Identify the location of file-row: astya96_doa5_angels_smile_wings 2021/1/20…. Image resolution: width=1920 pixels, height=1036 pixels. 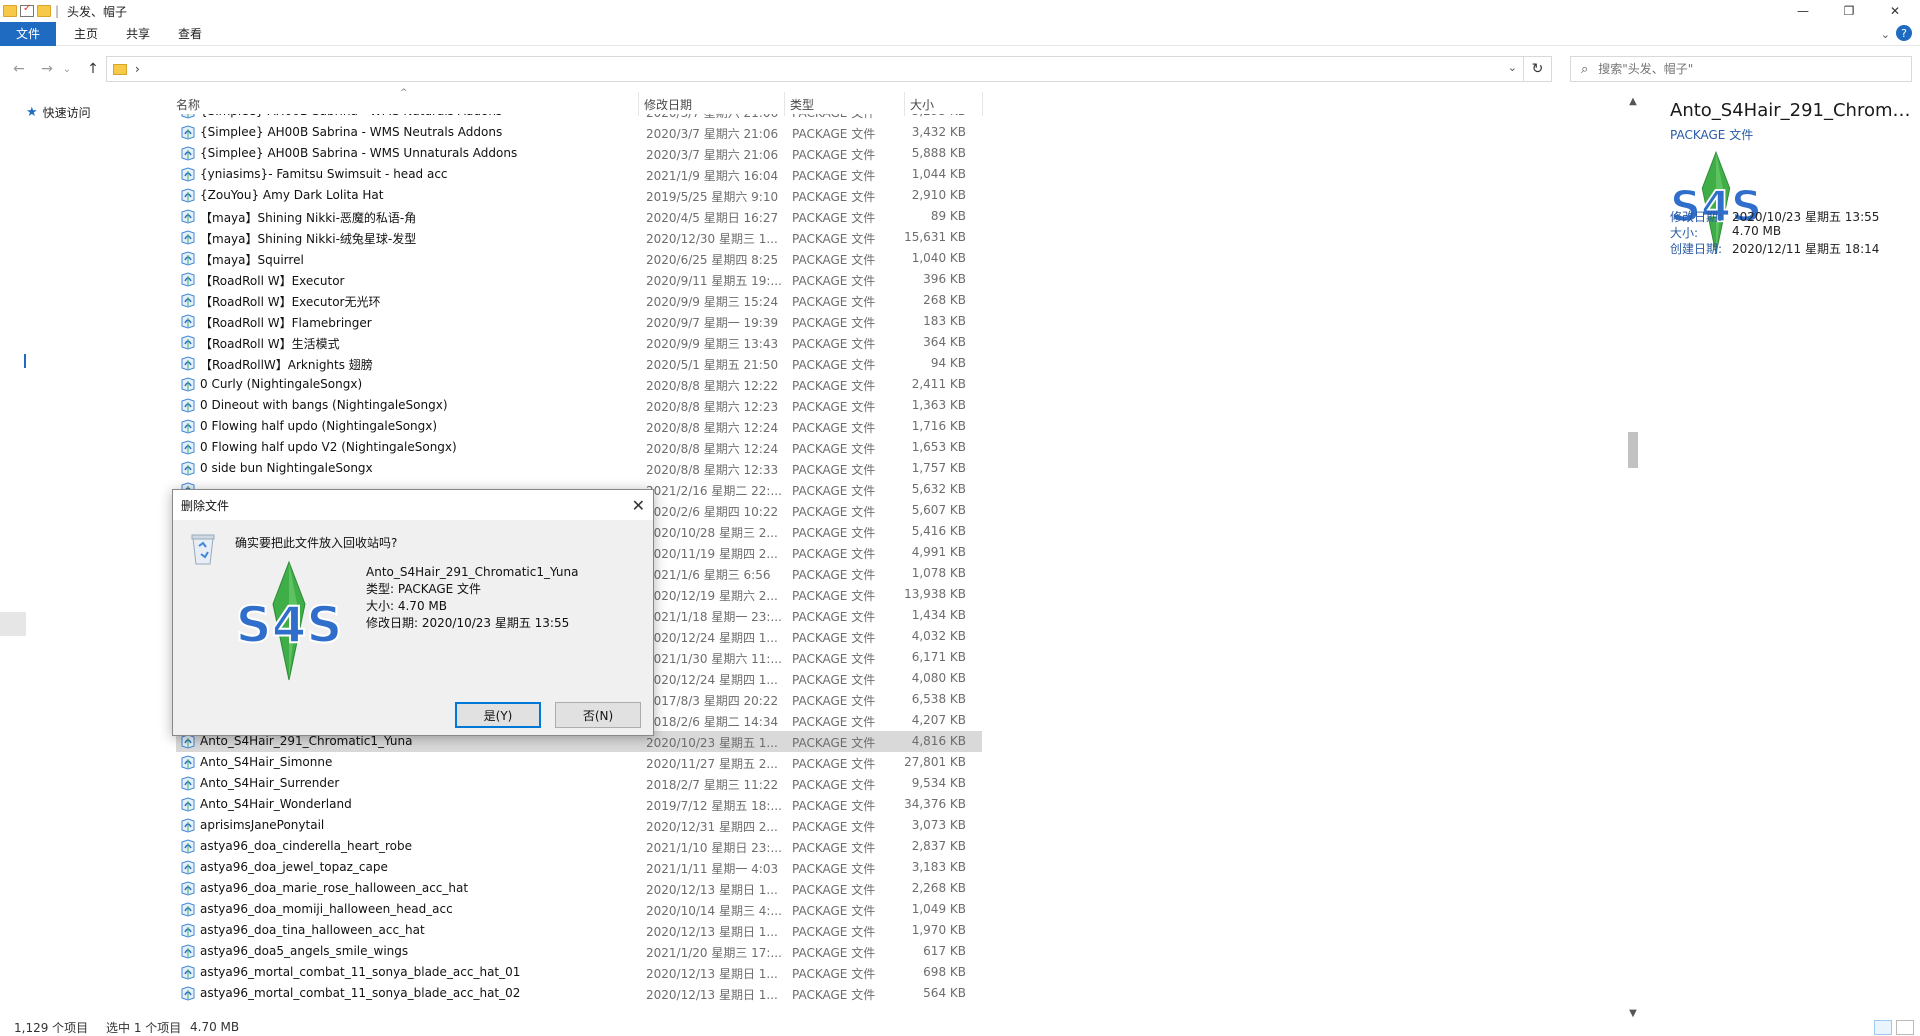
(579, 951).